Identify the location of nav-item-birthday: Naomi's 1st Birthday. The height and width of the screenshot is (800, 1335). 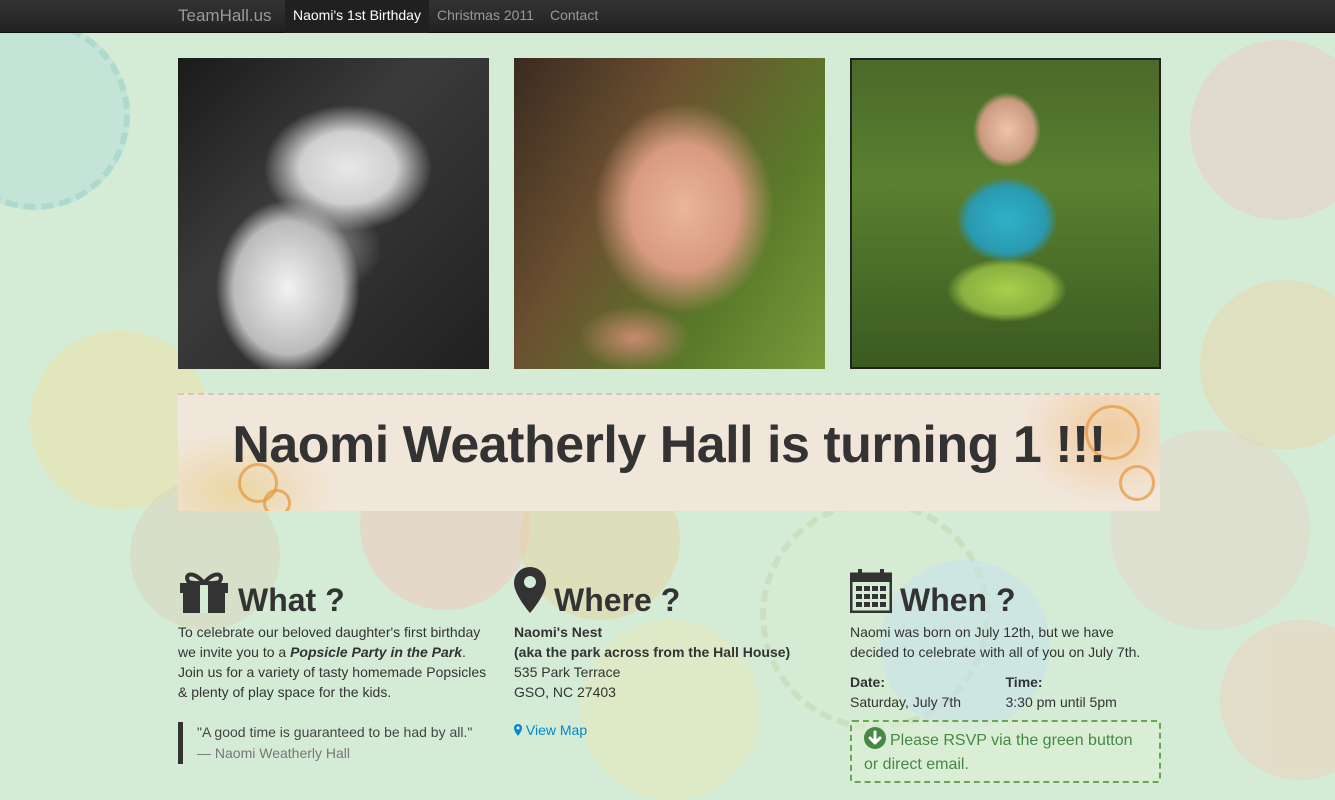
(357, 16).